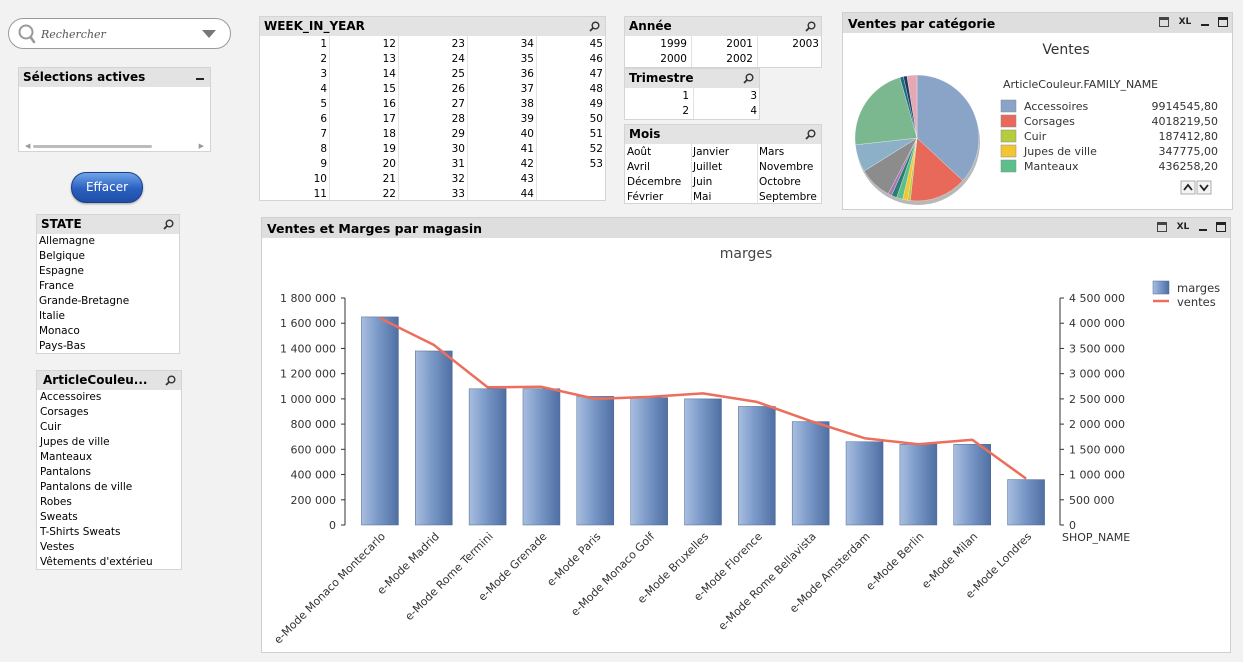  What do you see at coordinates (431, 74) in the screenshot?
I see `list-item: 25` at bounding box center [431, 74].